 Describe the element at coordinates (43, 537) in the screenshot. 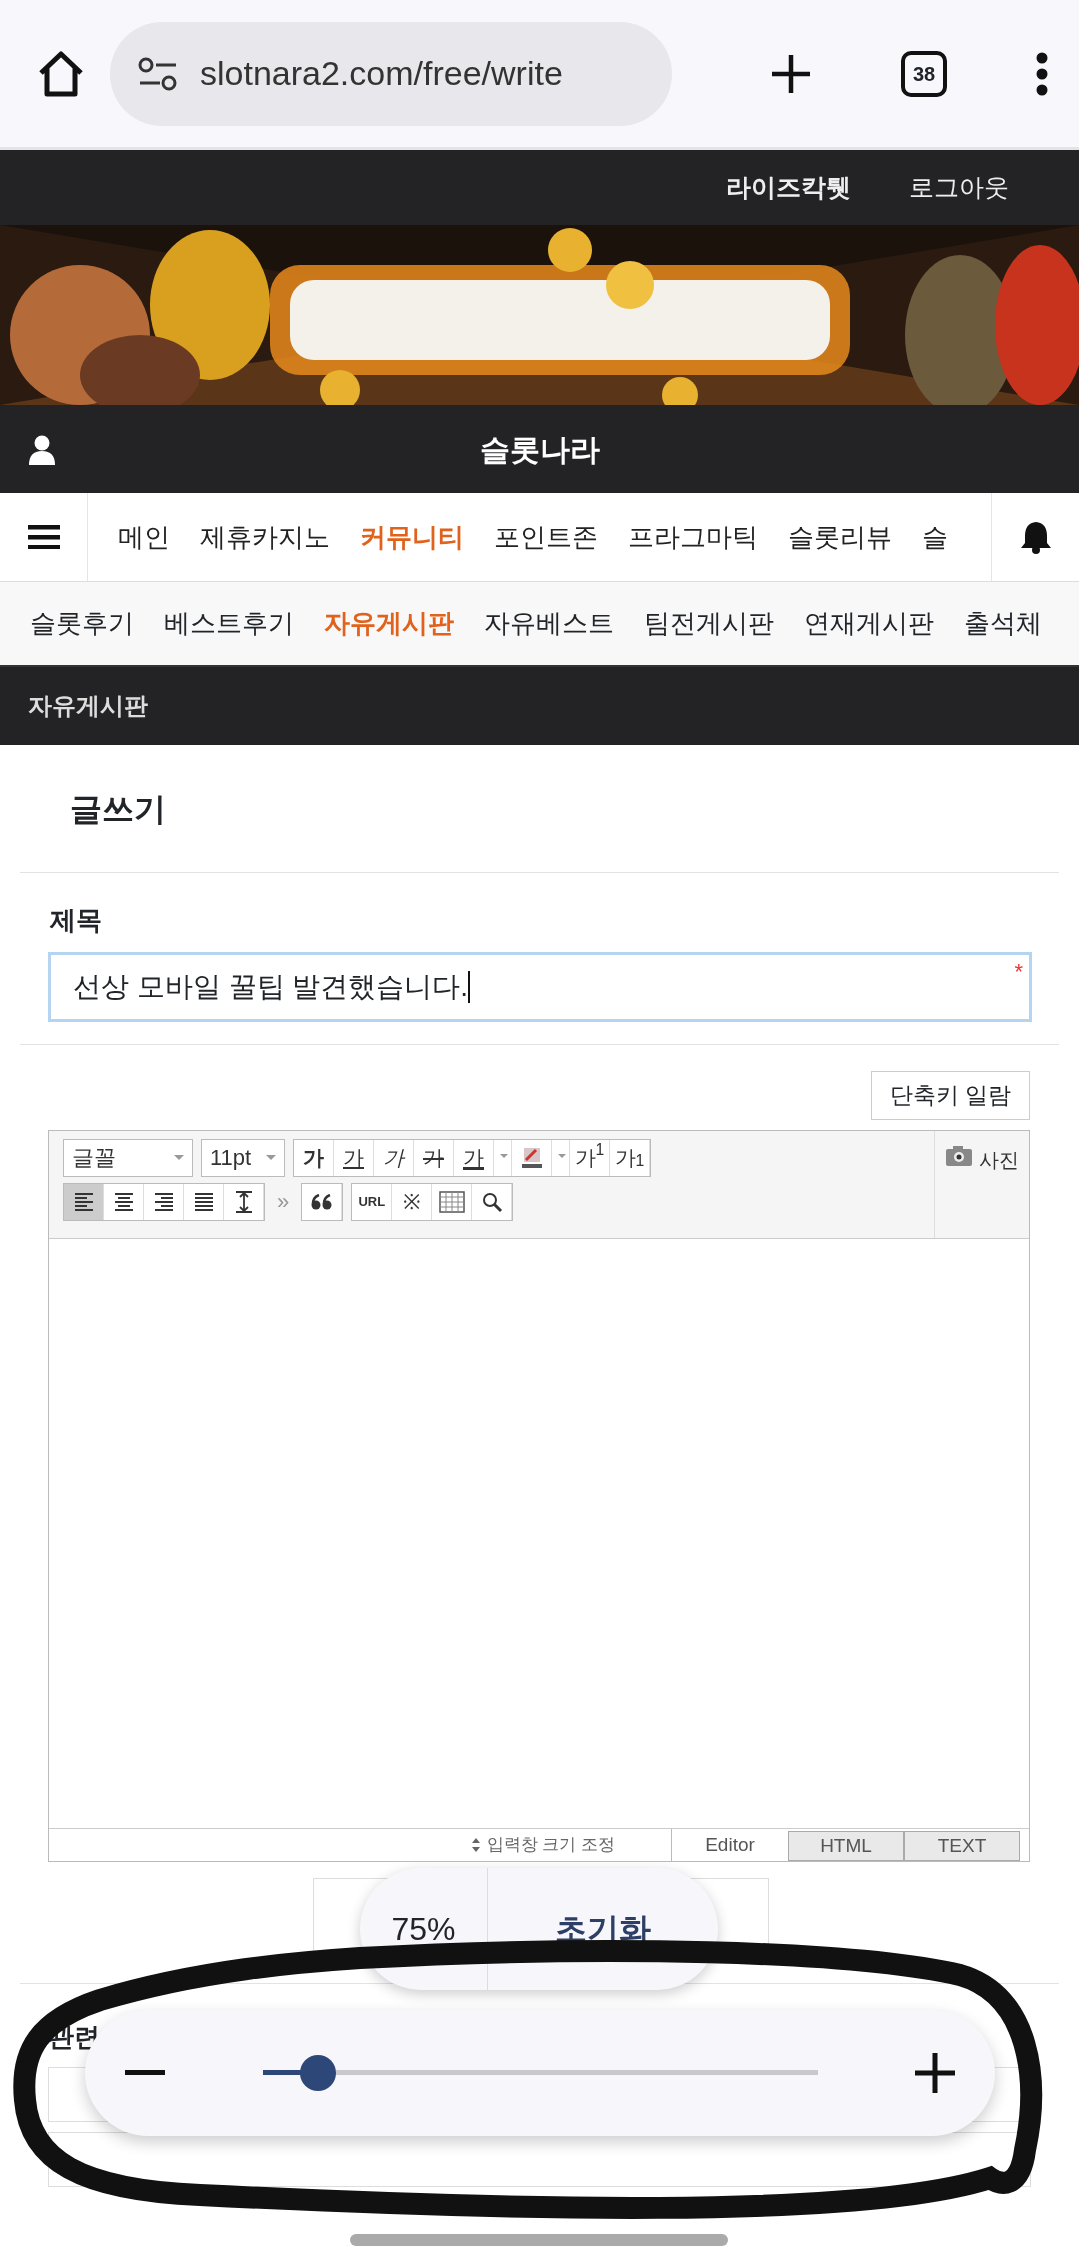

I see `menu-icon` at that location.